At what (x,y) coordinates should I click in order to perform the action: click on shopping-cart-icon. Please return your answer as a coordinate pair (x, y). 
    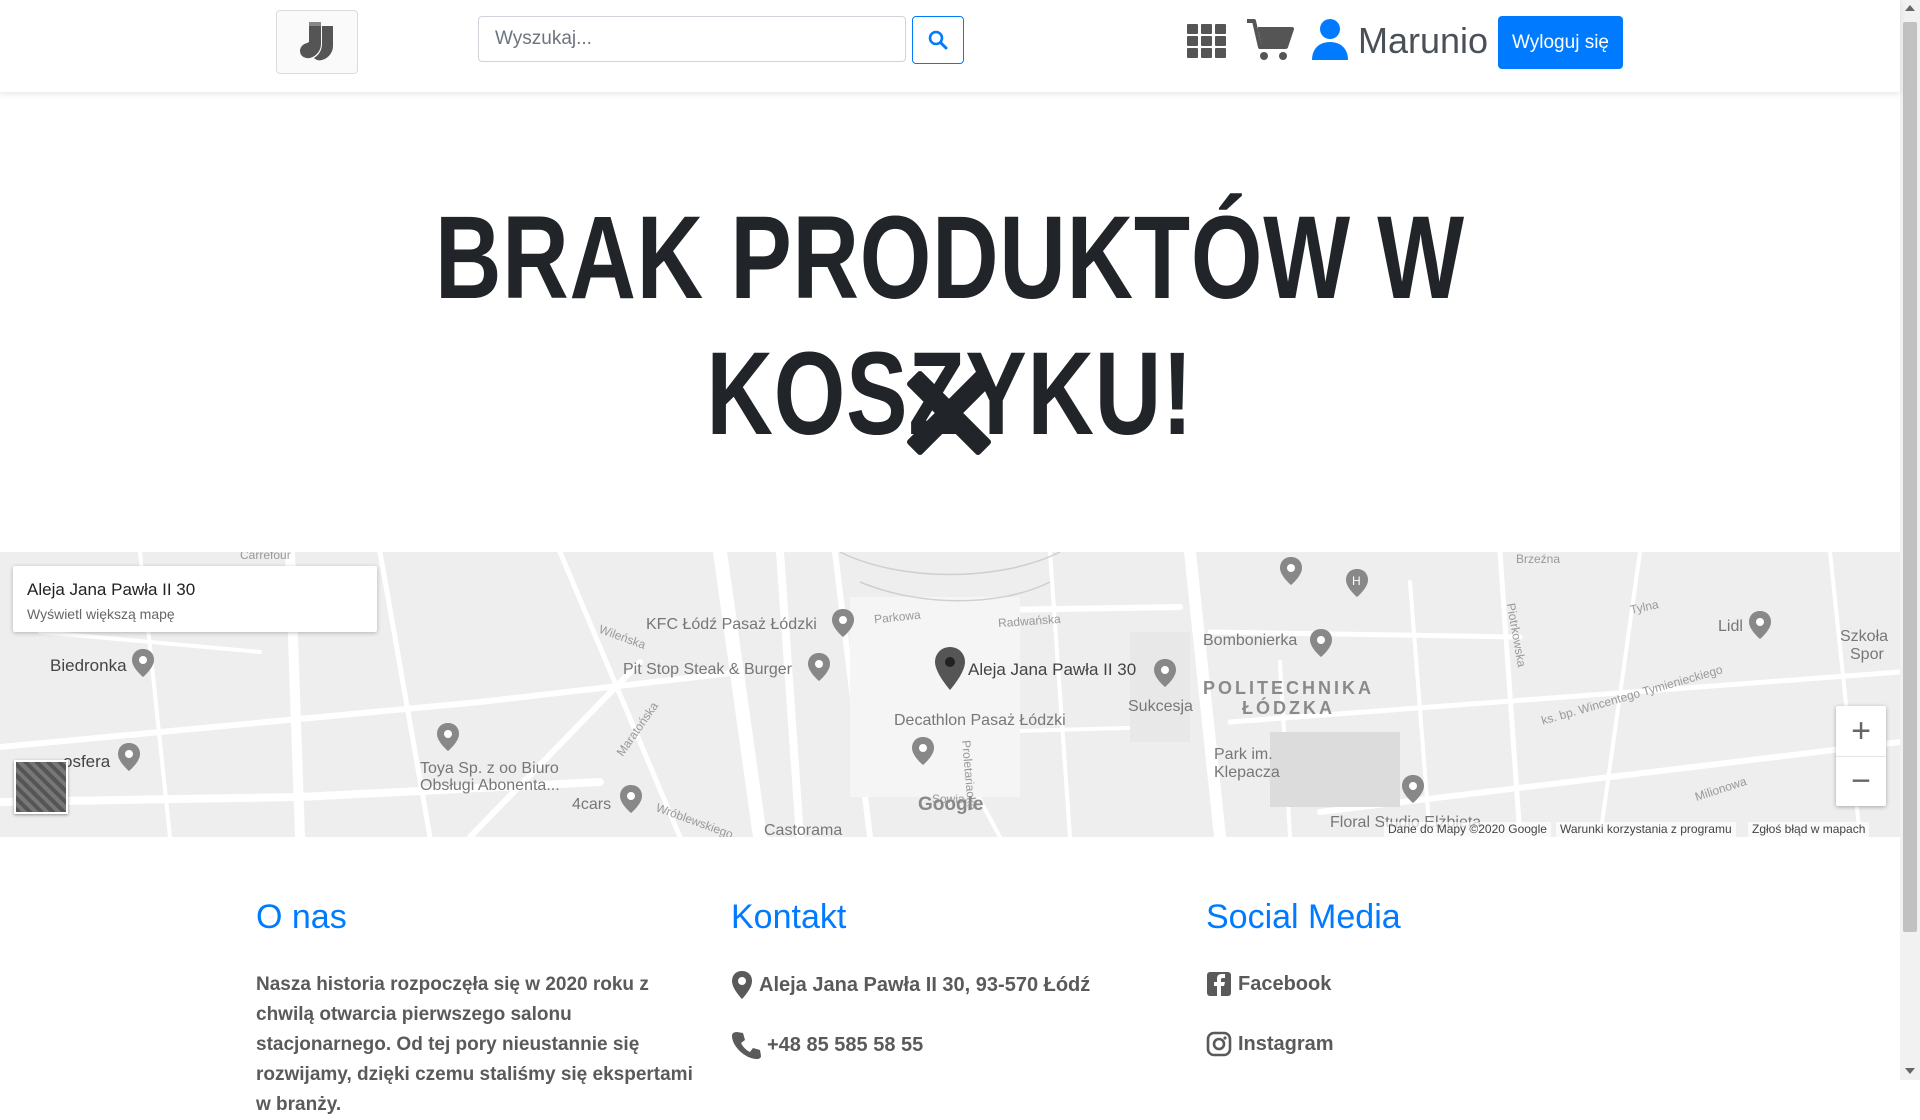
    Looking at the image, I should click on (1270, 39).